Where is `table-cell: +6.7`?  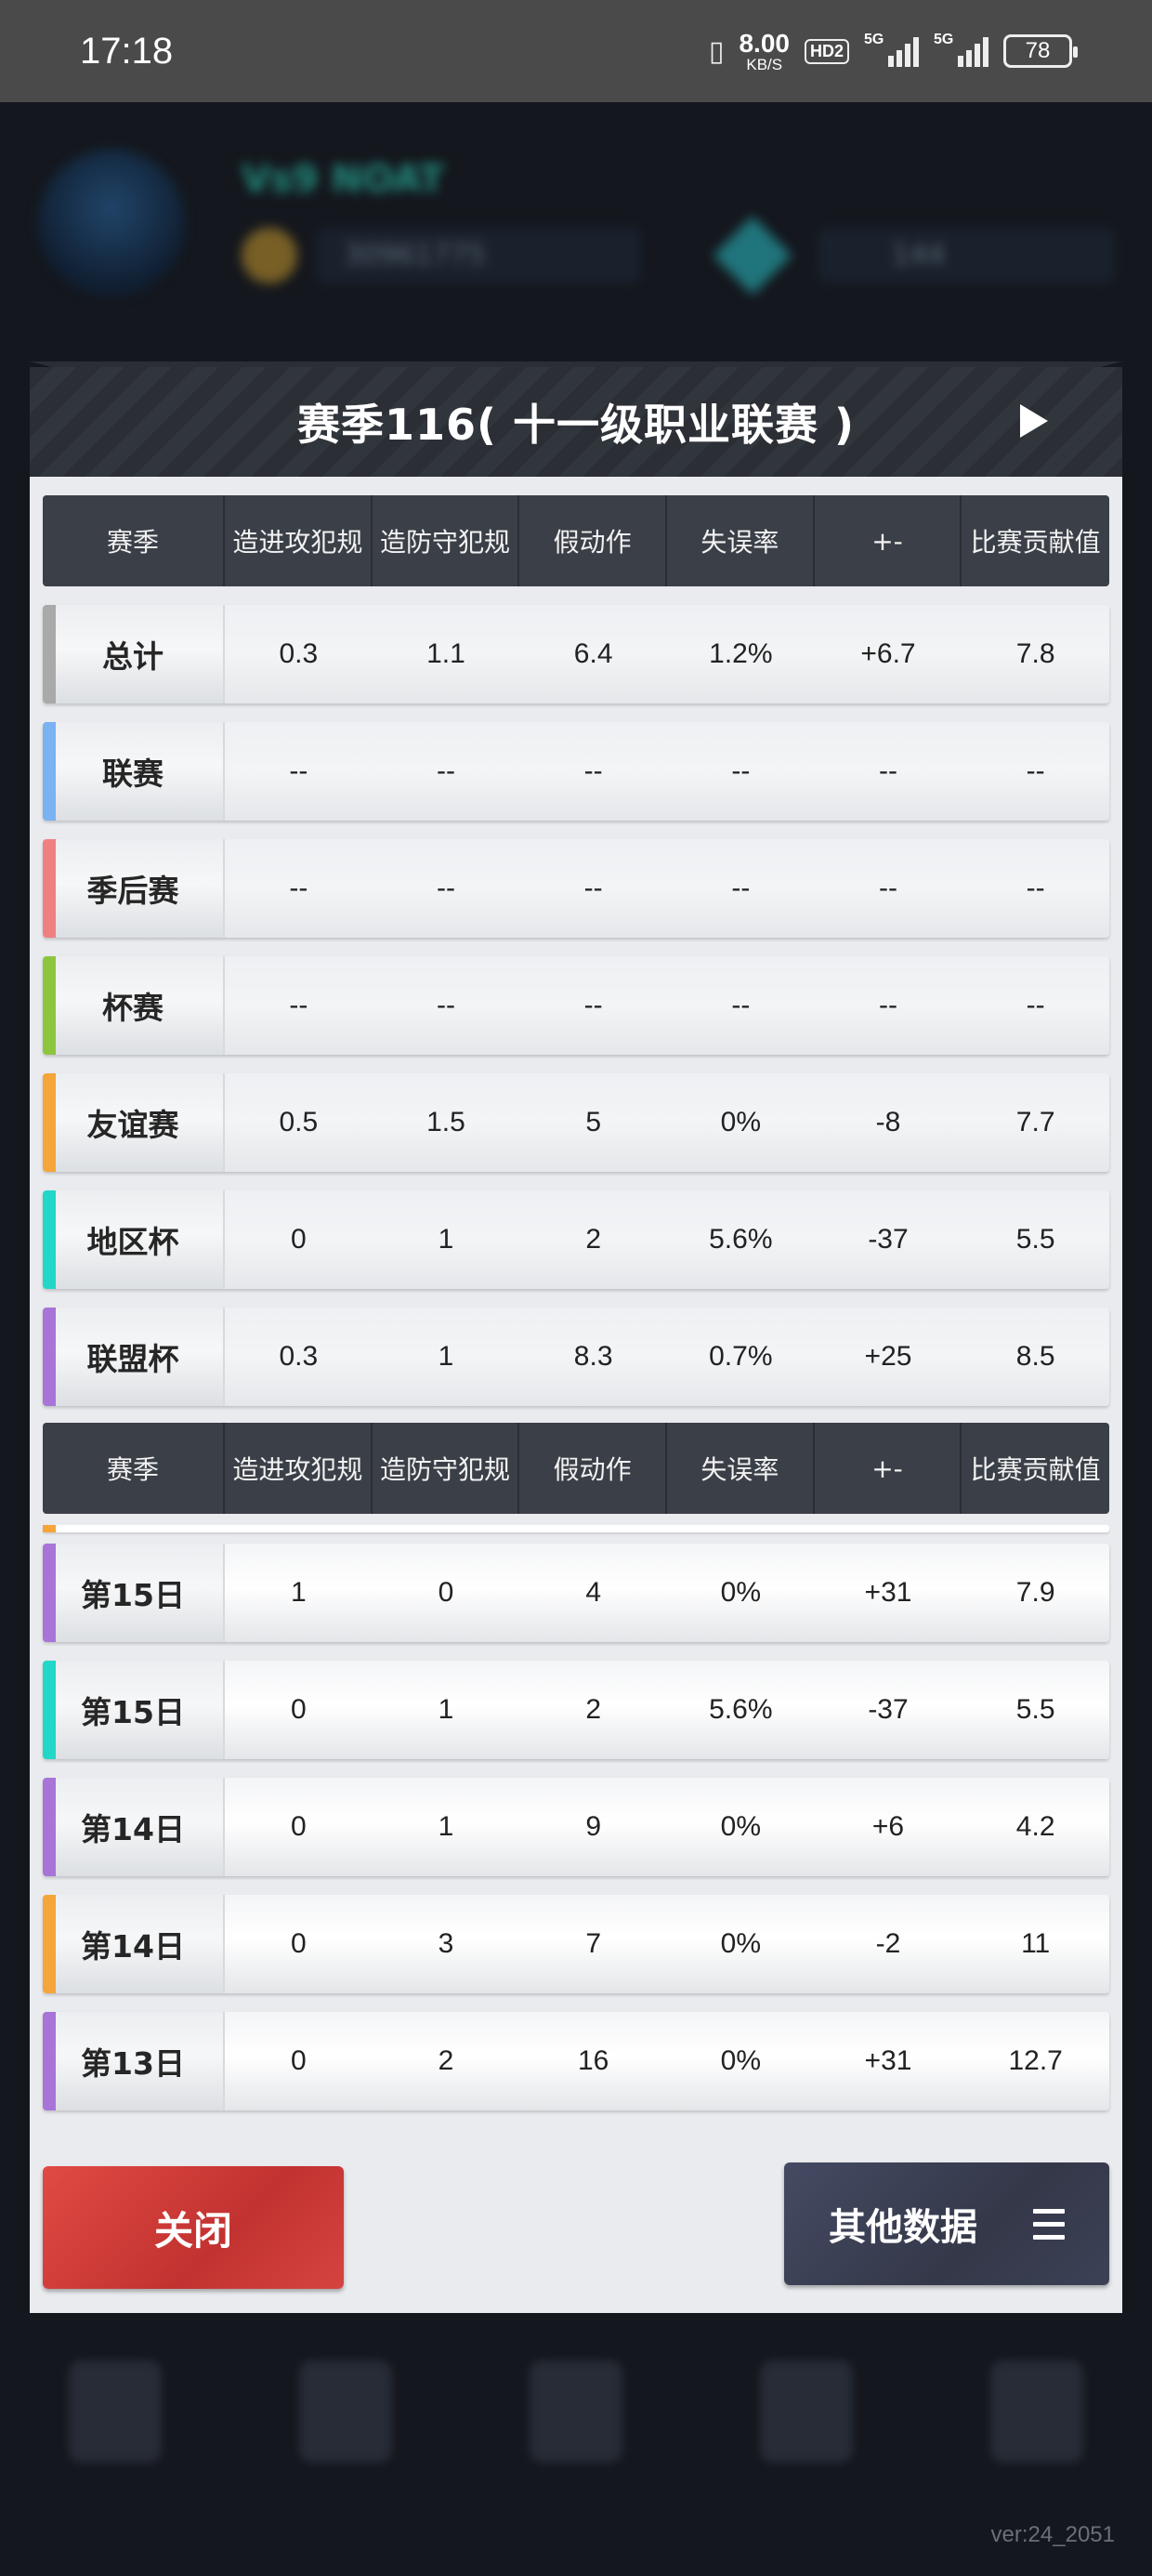
table-cell: +6.7 is located at coordinates (888, 654).